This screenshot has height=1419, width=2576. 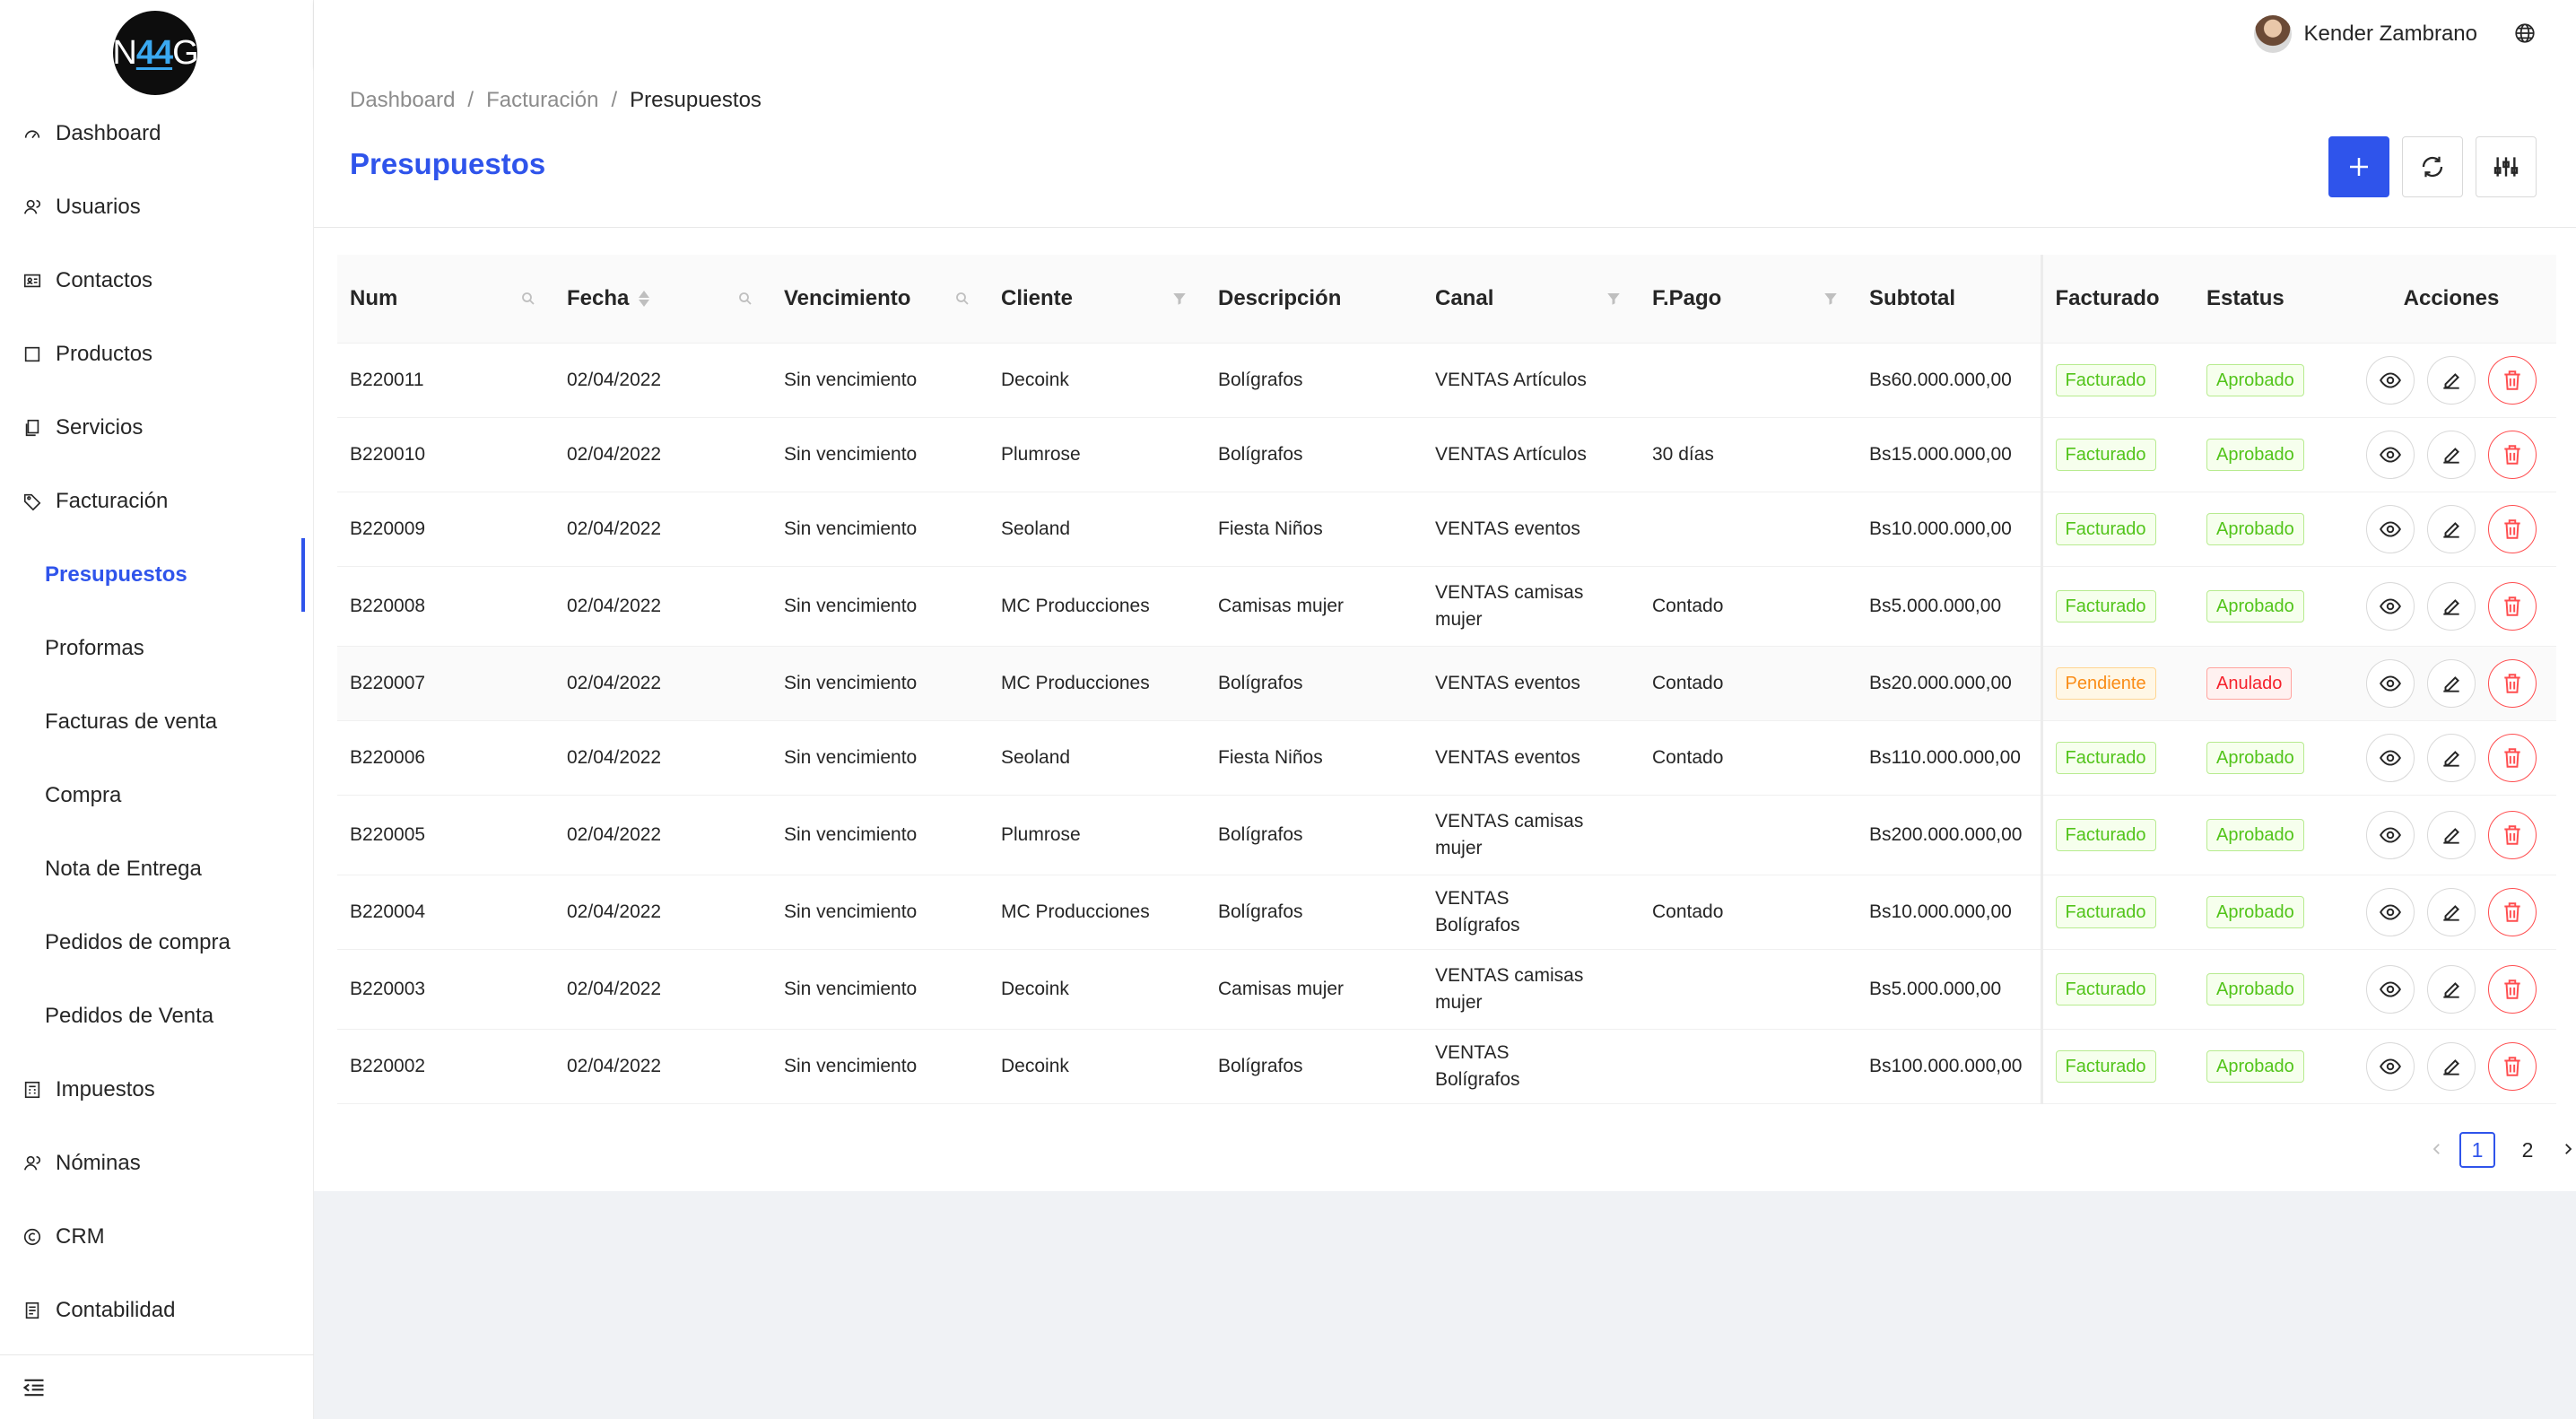 What do you see at coordinates (157, 869) in the screenshot?
I see `sidebar-item-nota-de-entrega: Nota de Entrega` at bounding box center [157, 869].